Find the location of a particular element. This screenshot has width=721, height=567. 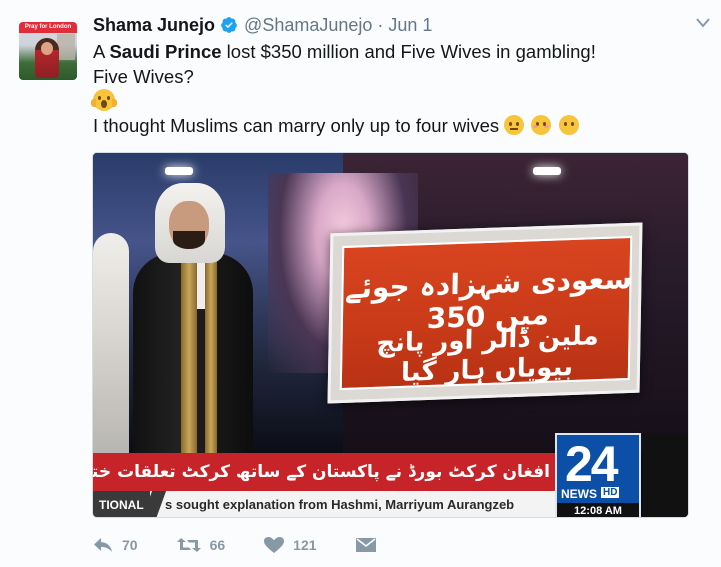

retweet-icon is located at coordinates (188, 545).